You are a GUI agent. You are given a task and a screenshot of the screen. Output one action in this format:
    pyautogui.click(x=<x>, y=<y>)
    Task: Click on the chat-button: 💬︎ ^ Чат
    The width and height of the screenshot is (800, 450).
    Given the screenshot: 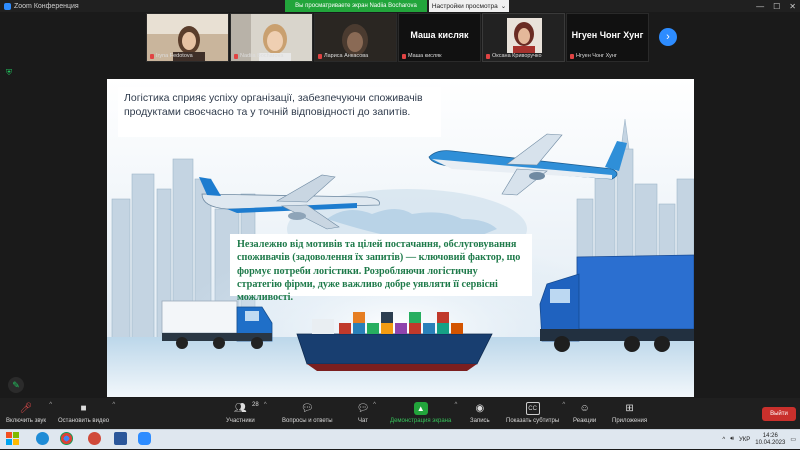 What is the action you would take?
    pyautogui.click(x=366, y=413)
    